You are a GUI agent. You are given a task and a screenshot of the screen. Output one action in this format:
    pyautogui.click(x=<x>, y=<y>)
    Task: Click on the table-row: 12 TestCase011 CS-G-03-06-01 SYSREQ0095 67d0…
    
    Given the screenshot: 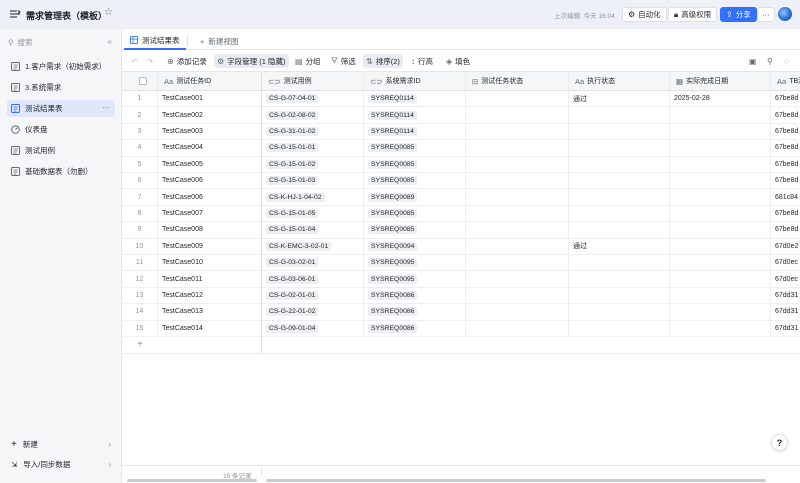 What is the action you would take?
    pyautogui.click(x=461, y=279)
    